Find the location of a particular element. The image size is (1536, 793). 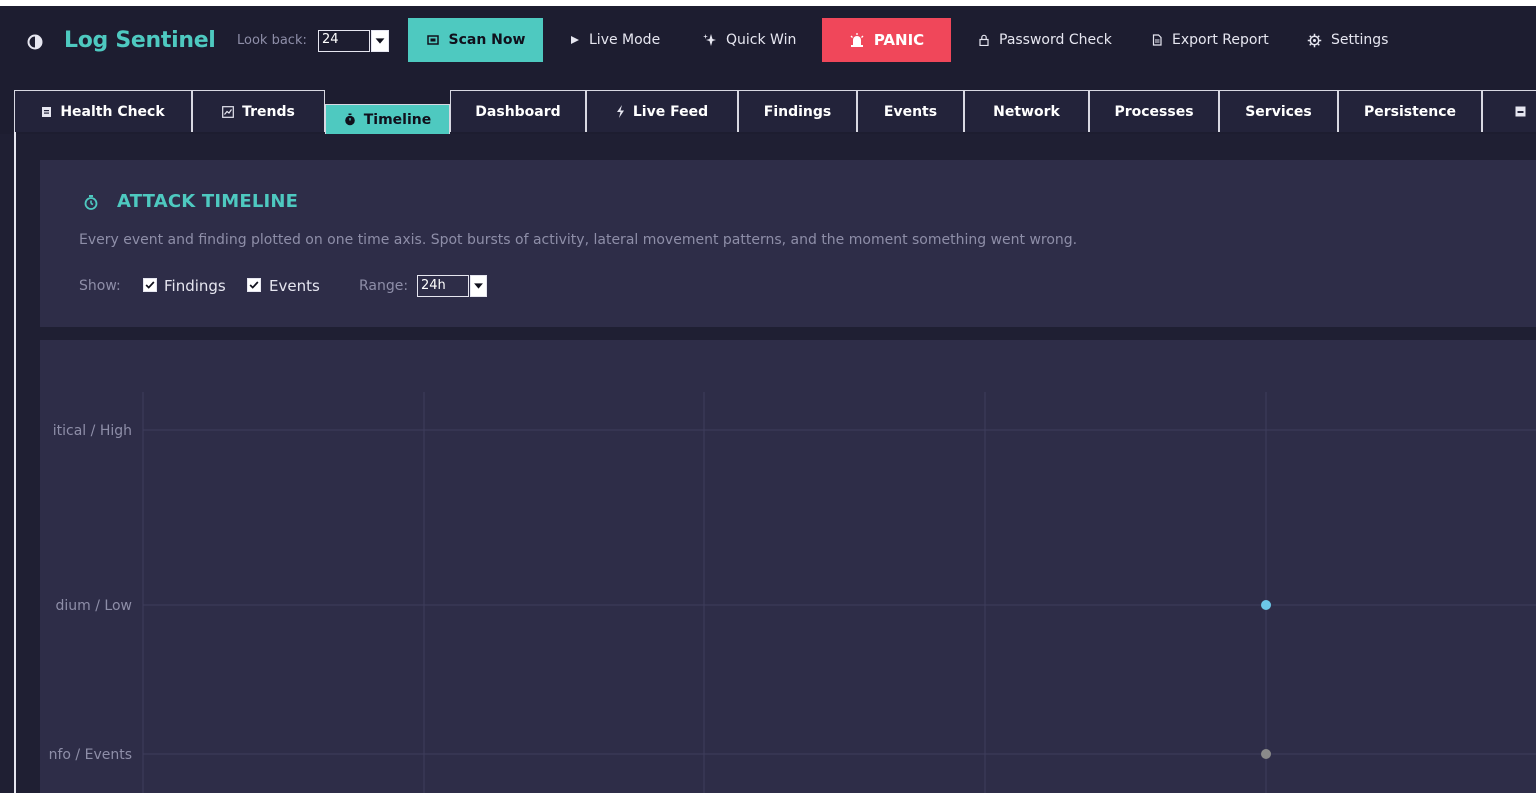

y-tick-label: itical / High is located at coordinates (92, 431).